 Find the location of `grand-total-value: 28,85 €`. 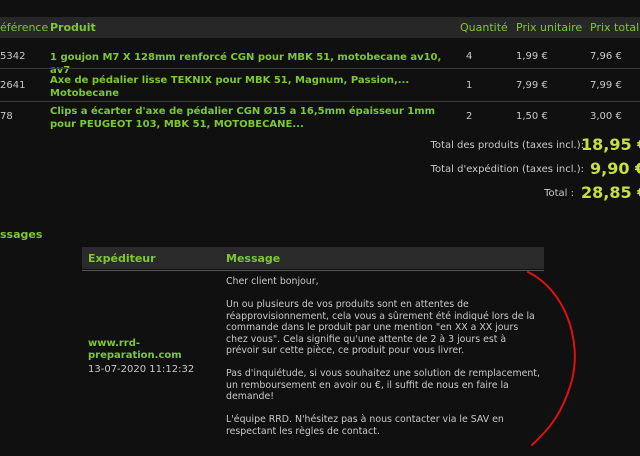

grand-total-value: 28,85 € is located at coordinates (610, 192).